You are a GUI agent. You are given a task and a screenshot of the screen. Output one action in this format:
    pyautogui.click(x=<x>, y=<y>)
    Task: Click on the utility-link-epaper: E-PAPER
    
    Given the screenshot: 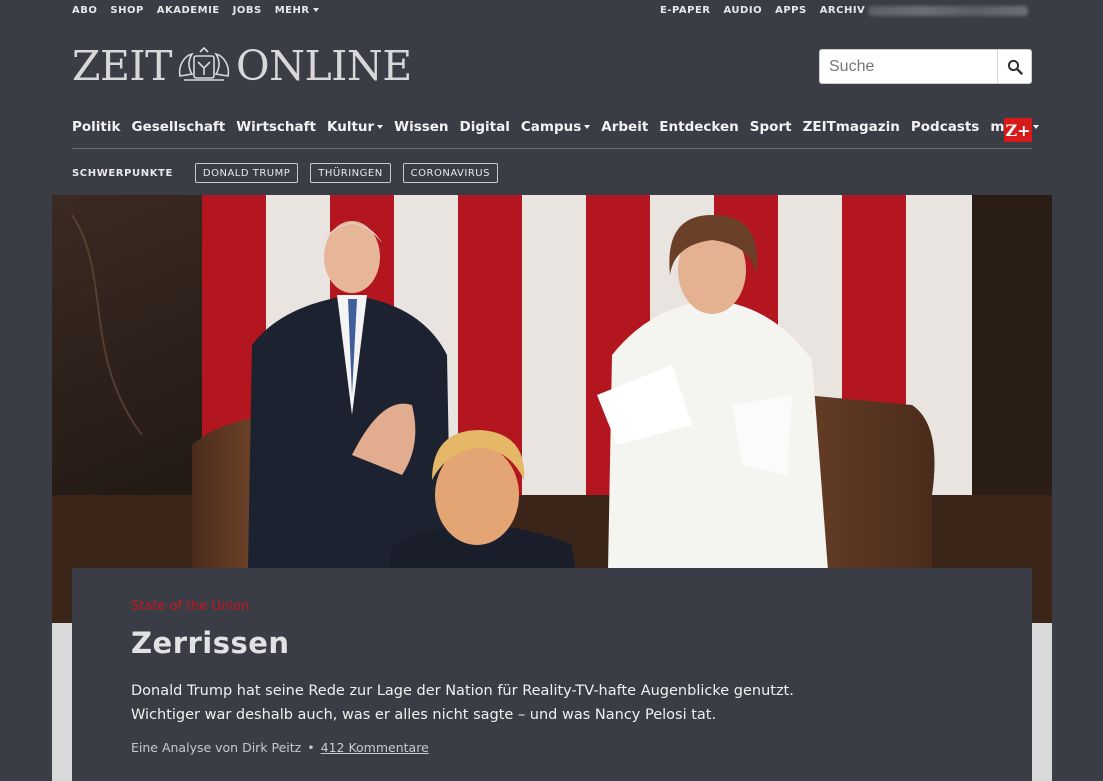 What is the action you would take?
    pyautogui.click(x=685, y=10)
    